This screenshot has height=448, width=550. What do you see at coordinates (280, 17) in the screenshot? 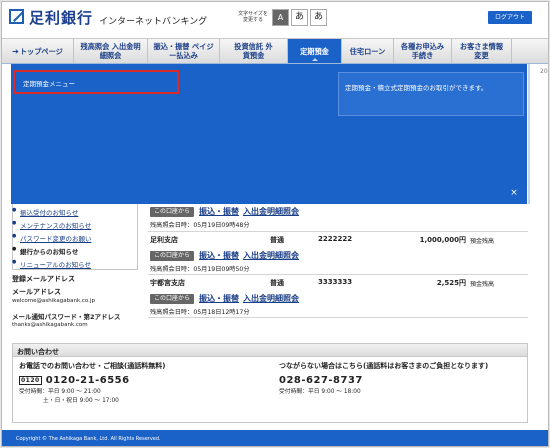
I see `font-size-small-button: A` at bounding box center [280, 17].